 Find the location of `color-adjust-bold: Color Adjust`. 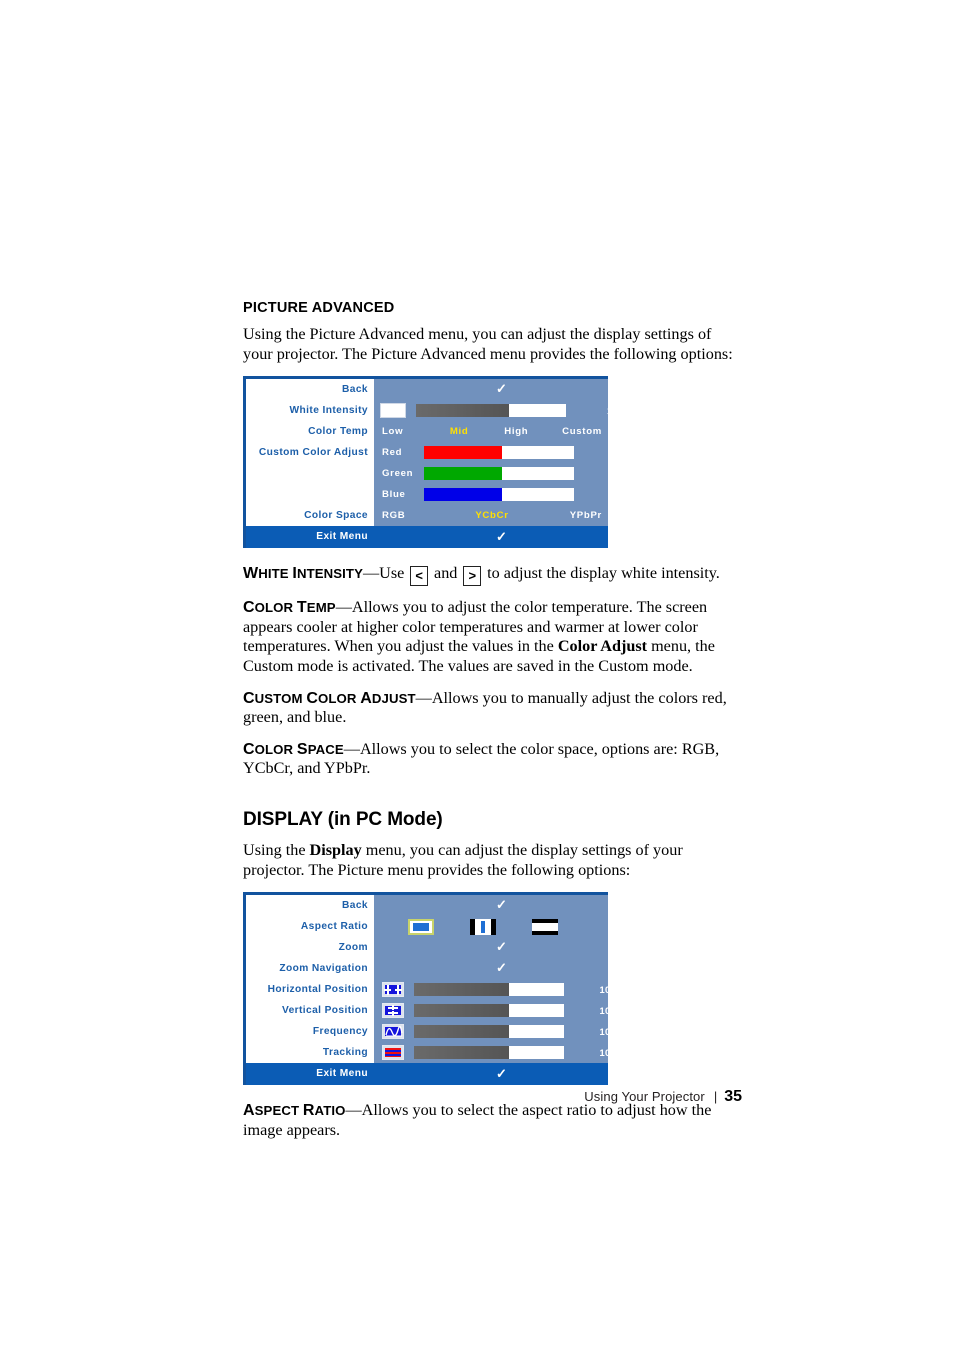

color-adjust-bold: Color Adjust is located at coordinates (602, 646).